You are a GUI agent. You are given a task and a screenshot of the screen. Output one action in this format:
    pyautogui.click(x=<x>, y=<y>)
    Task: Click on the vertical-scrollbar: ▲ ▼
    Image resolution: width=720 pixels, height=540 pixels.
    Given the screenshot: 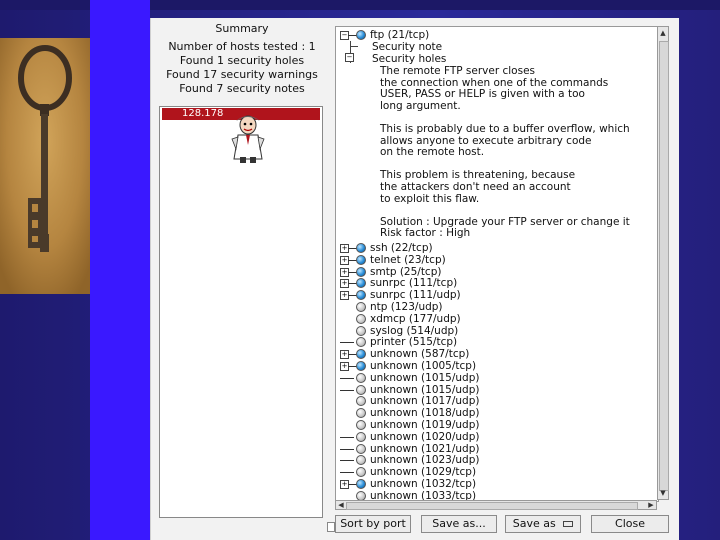 What is the action you would take?
    pyautogui.click(x=663, y=263)
    